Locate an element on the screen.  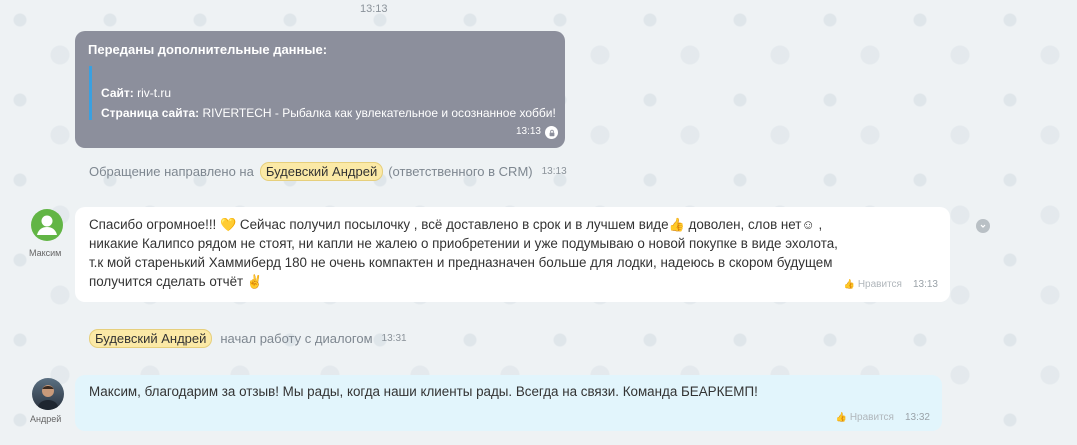
site-line: Сайт: riv-t.ru is located at coordinates (136, 93).